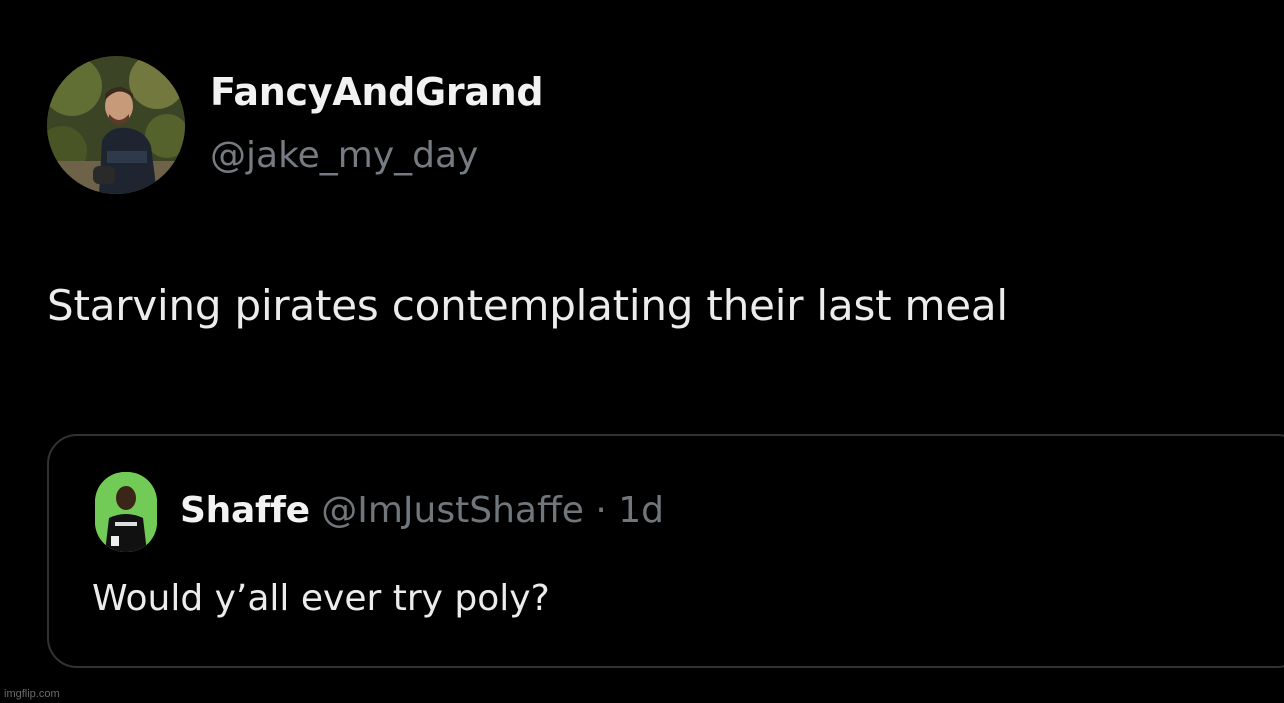 The image size is (1284, 703). Describe the element at coordinates (344, 155) in the screenshot. I see `author-handle: @jake_my_day` at that location.